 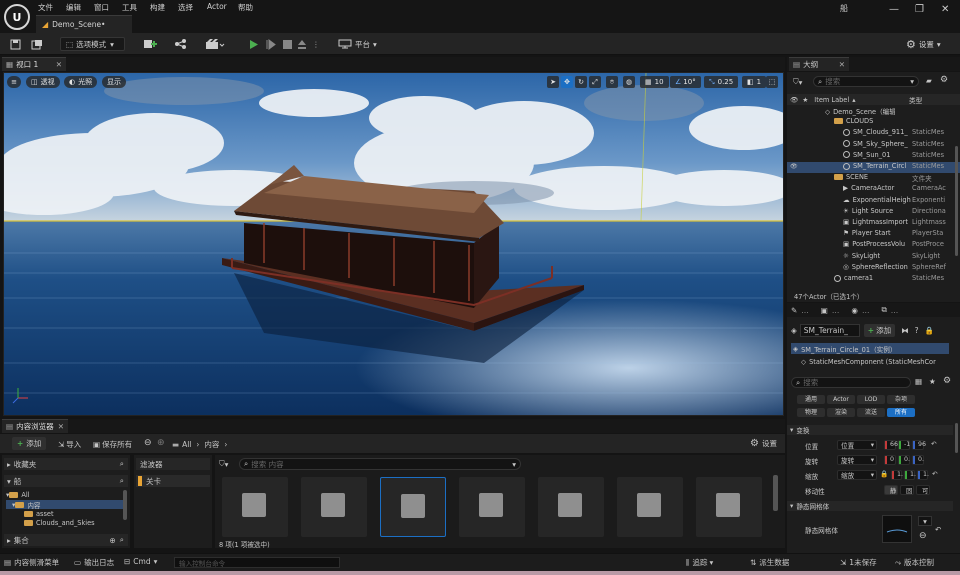 I want to click on transform-section-header: ▾ 变换, so click(x=870, y=430).